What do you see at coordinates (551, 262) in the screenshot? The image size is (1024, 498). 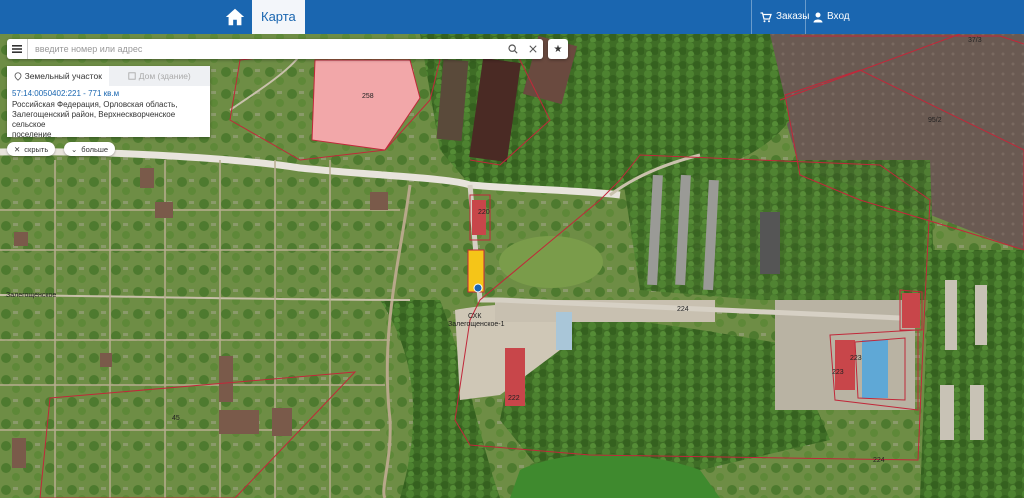 I see `orchard` at bounding box center [551, 262].